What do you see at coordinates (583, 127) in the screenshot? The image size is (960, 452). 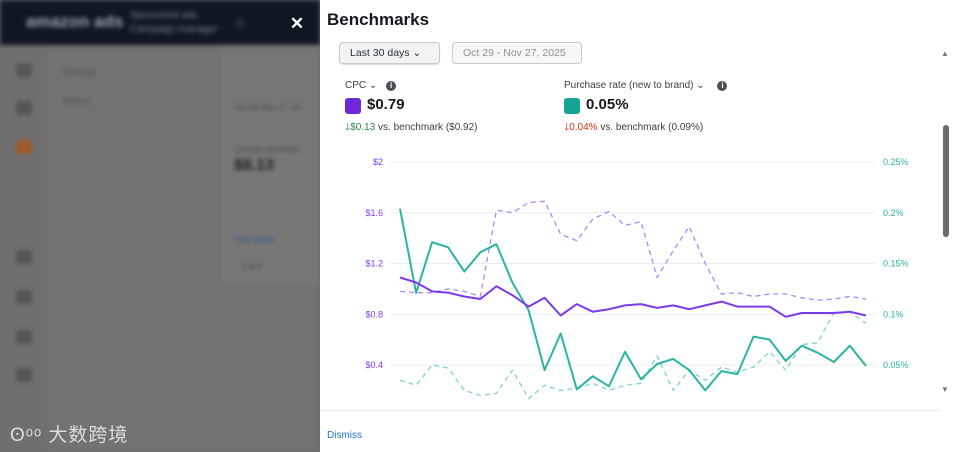 I see `purchase-rate-delta: 0.04%` at bounding box center [583, 127].